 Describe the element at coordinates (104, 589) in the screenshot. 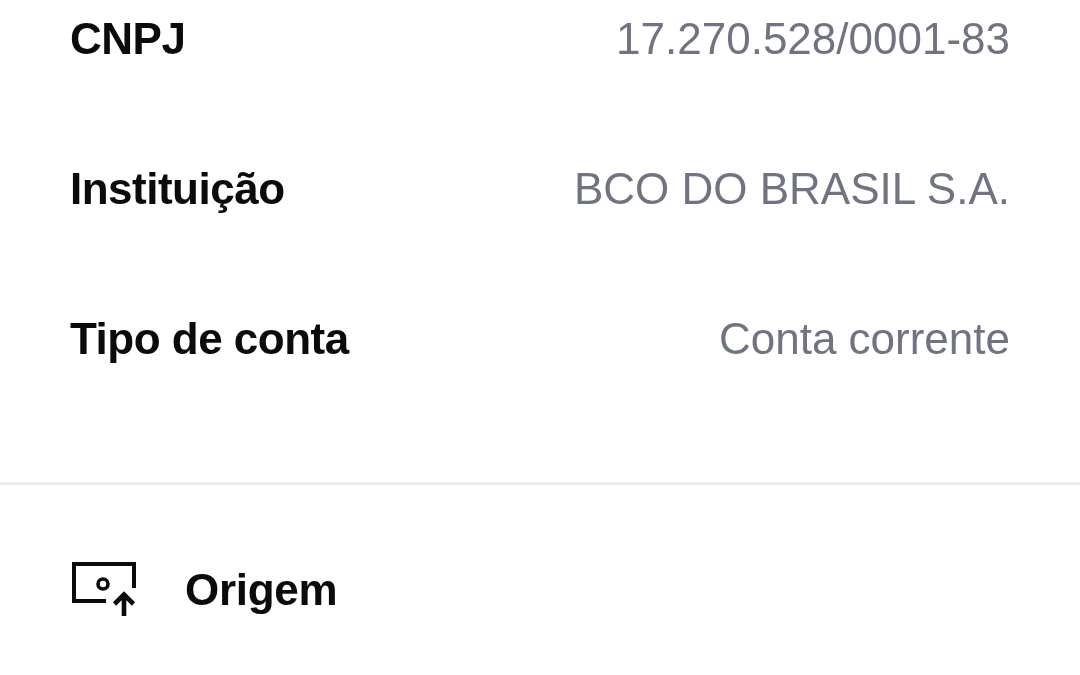

I see `image-upload-icon` at that location.